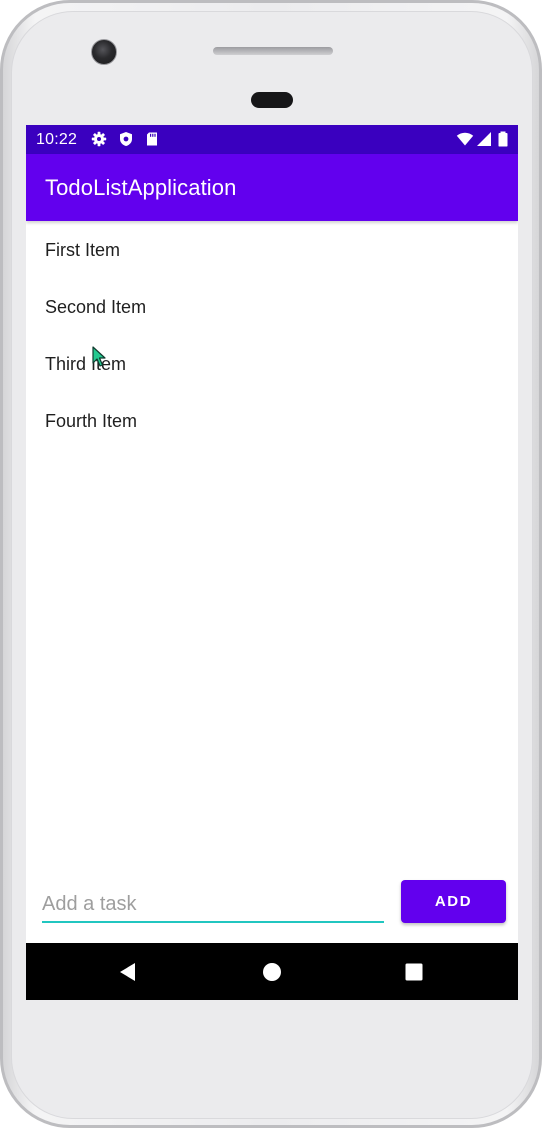 The width and height of the screenshot is (542, 1128). Describe the element at coordinates (272, 420) in the screenshot. I see `list-item: Fourth Item` at that location.